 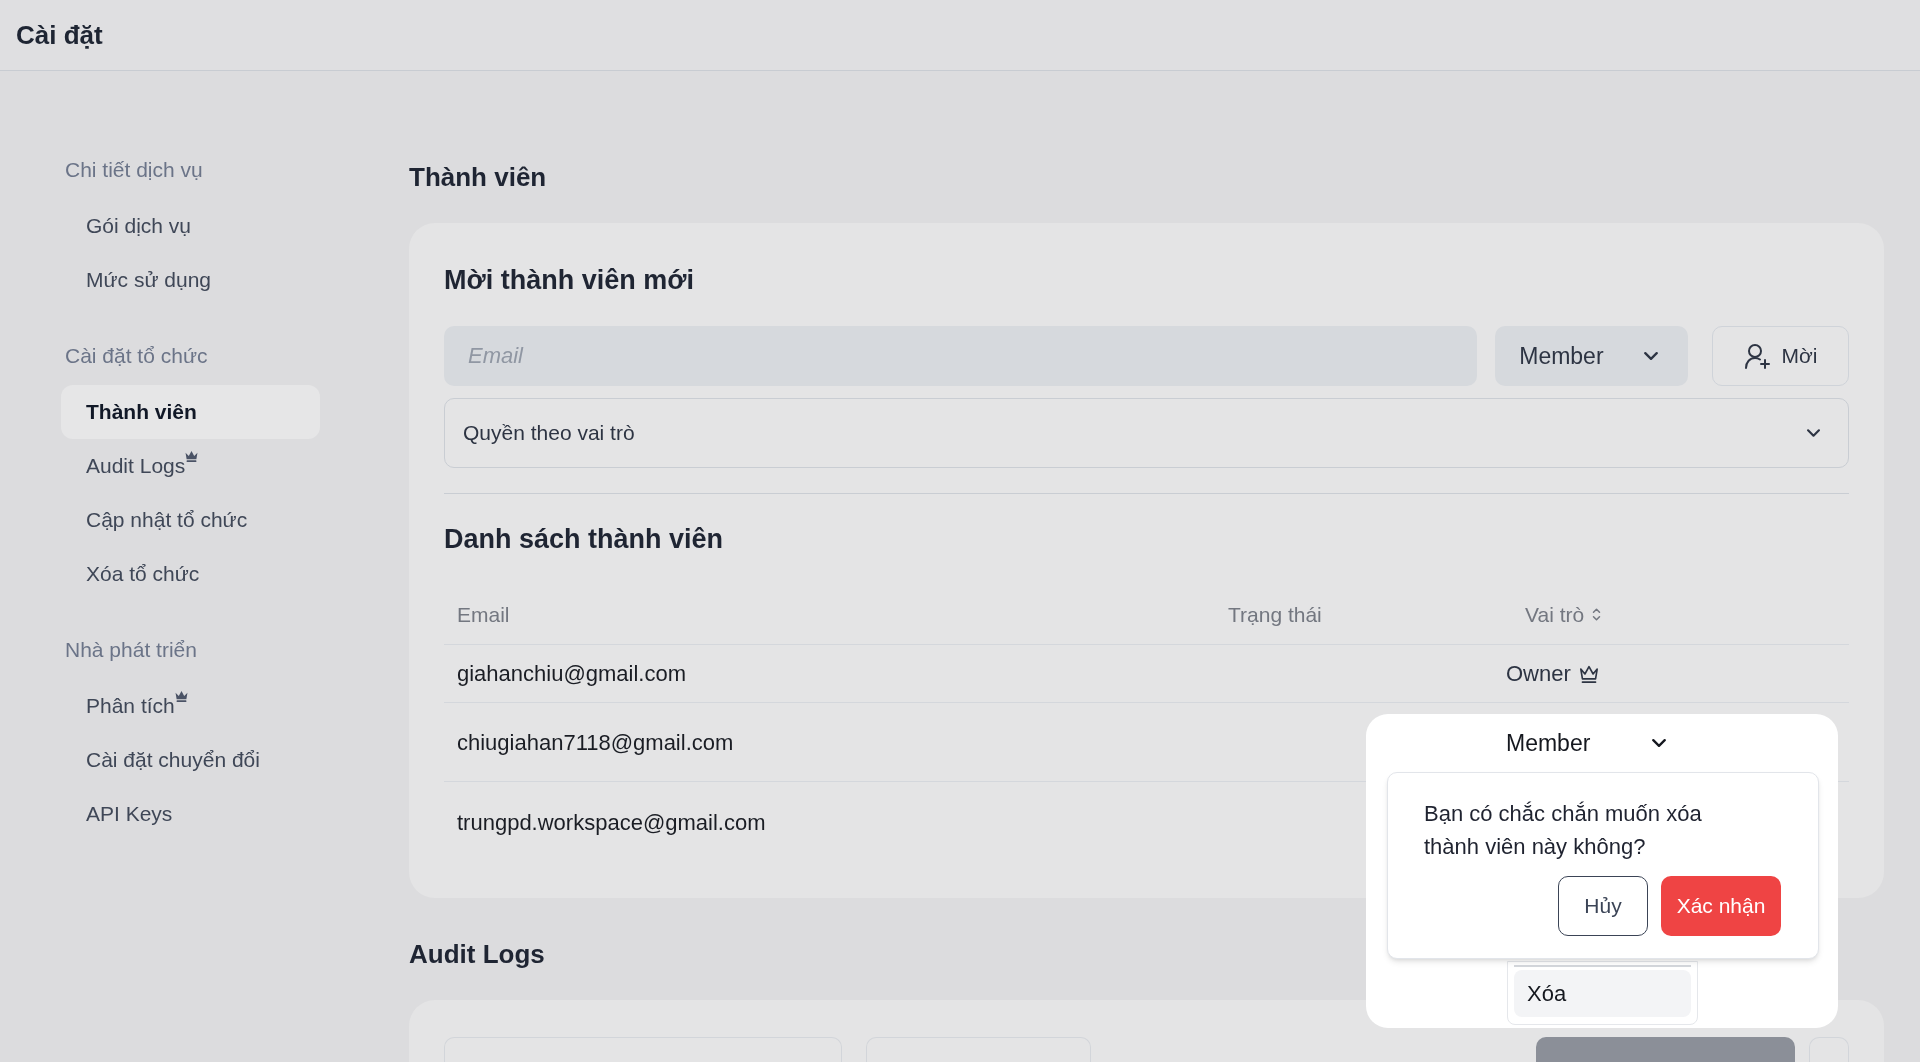 I want to click on sidebar-section-label: Chi tiết dịch vụ, so click(x=134, y=170).